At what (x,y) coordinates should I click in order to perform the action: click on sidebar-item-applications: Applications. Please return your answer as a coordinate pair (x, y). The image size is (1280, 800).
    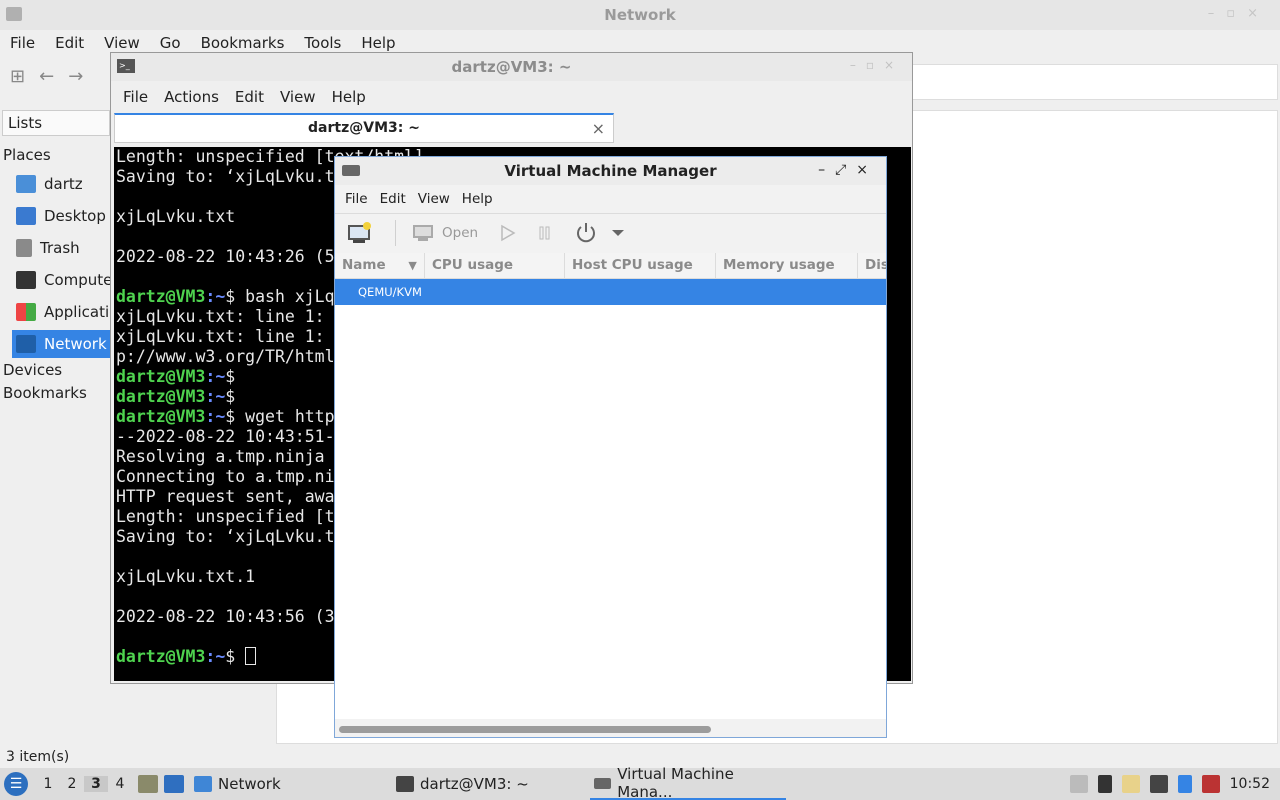
    Looking at the image, I should click on (62, 312).